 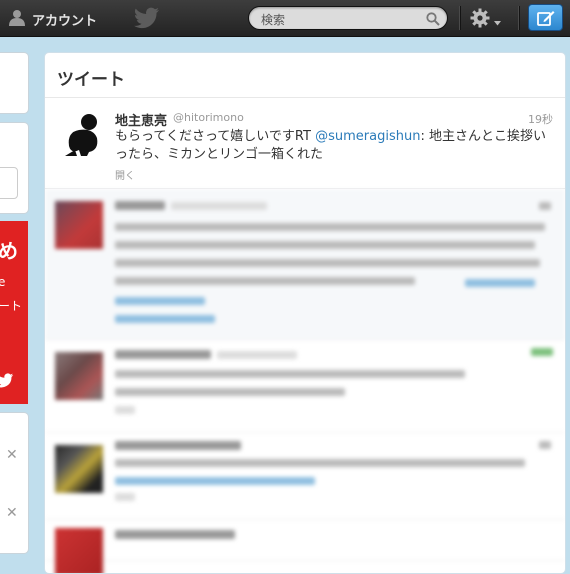 I want to click on tweet-box-card, so click(x=14, y=168).